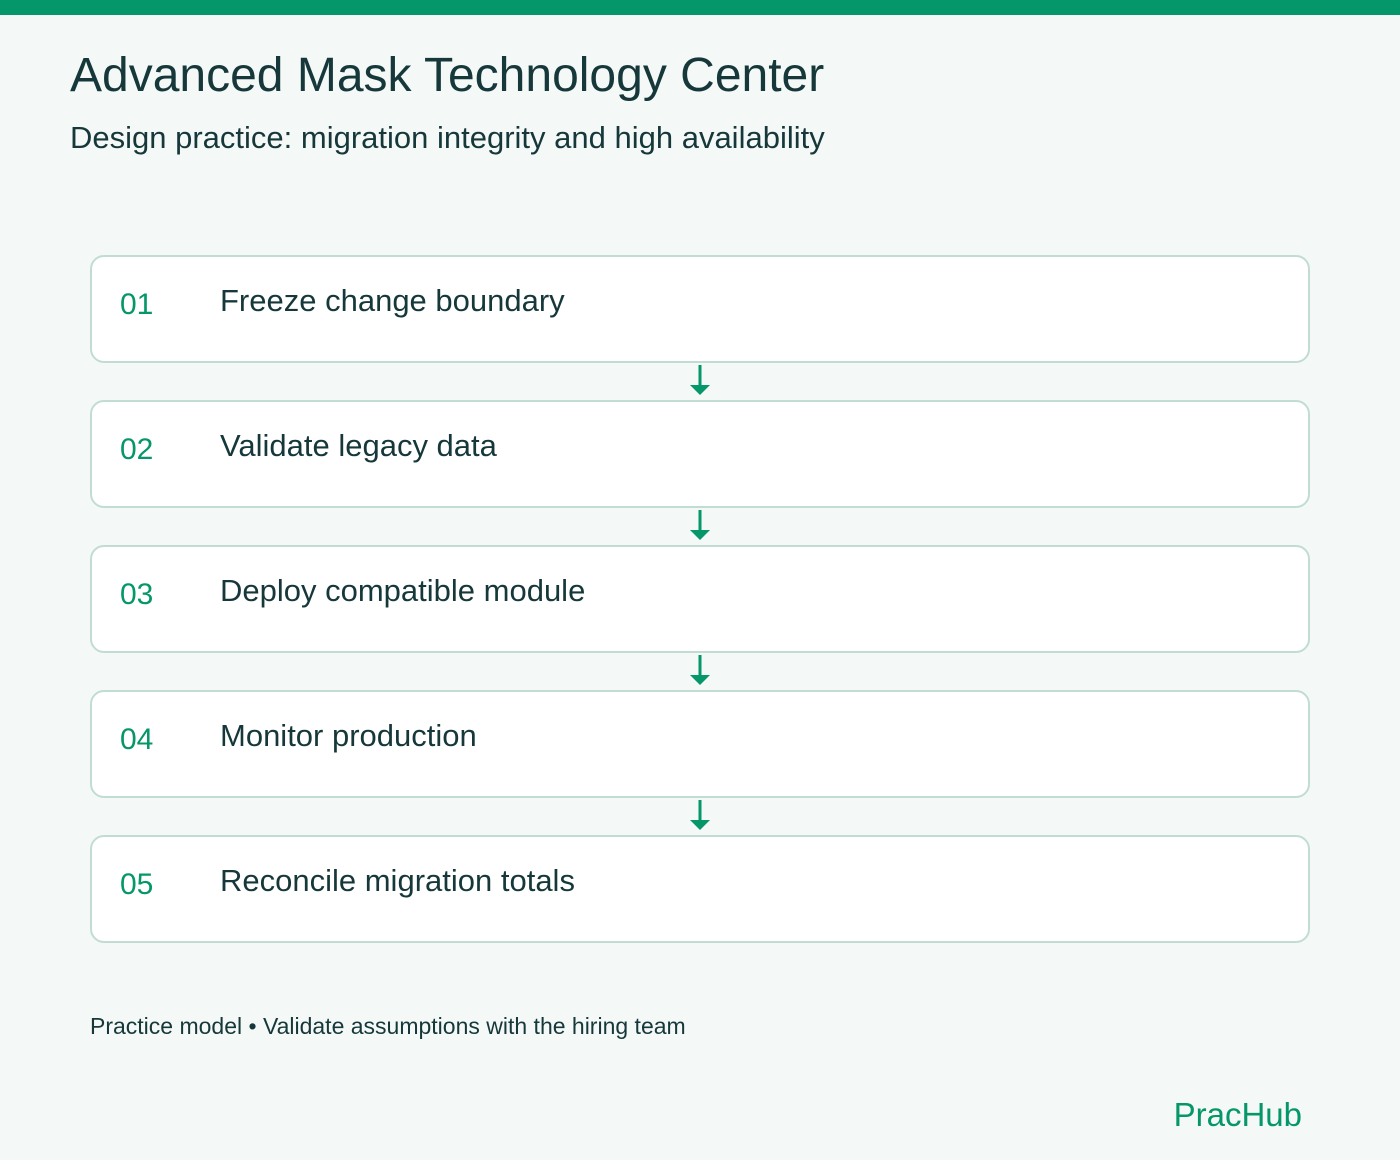  I want to click on step-label: Deploy compatible module, so click(403, 590).